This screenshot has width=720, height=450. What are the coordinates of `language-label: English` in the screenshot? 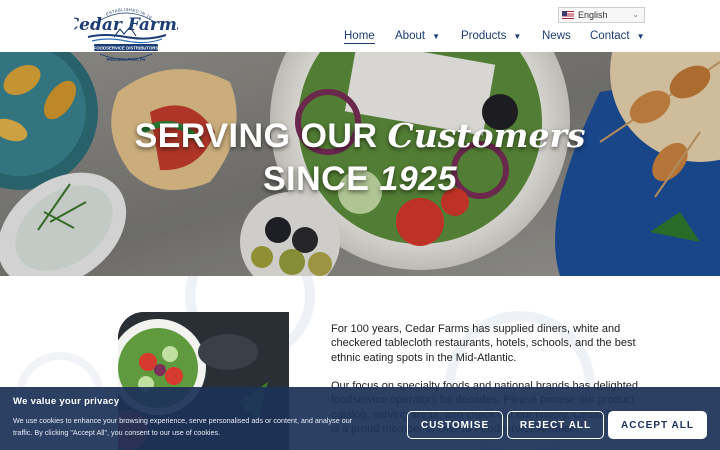 It's located at (593, 15).